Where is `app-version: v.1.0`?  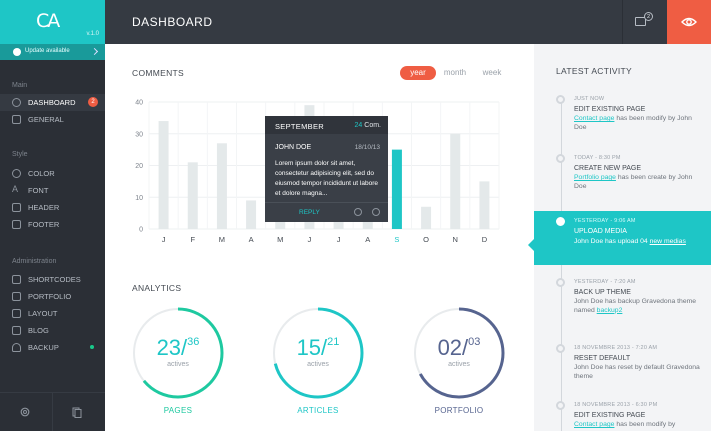 app-version: v.1.0 is located at coordinates (92, 34).